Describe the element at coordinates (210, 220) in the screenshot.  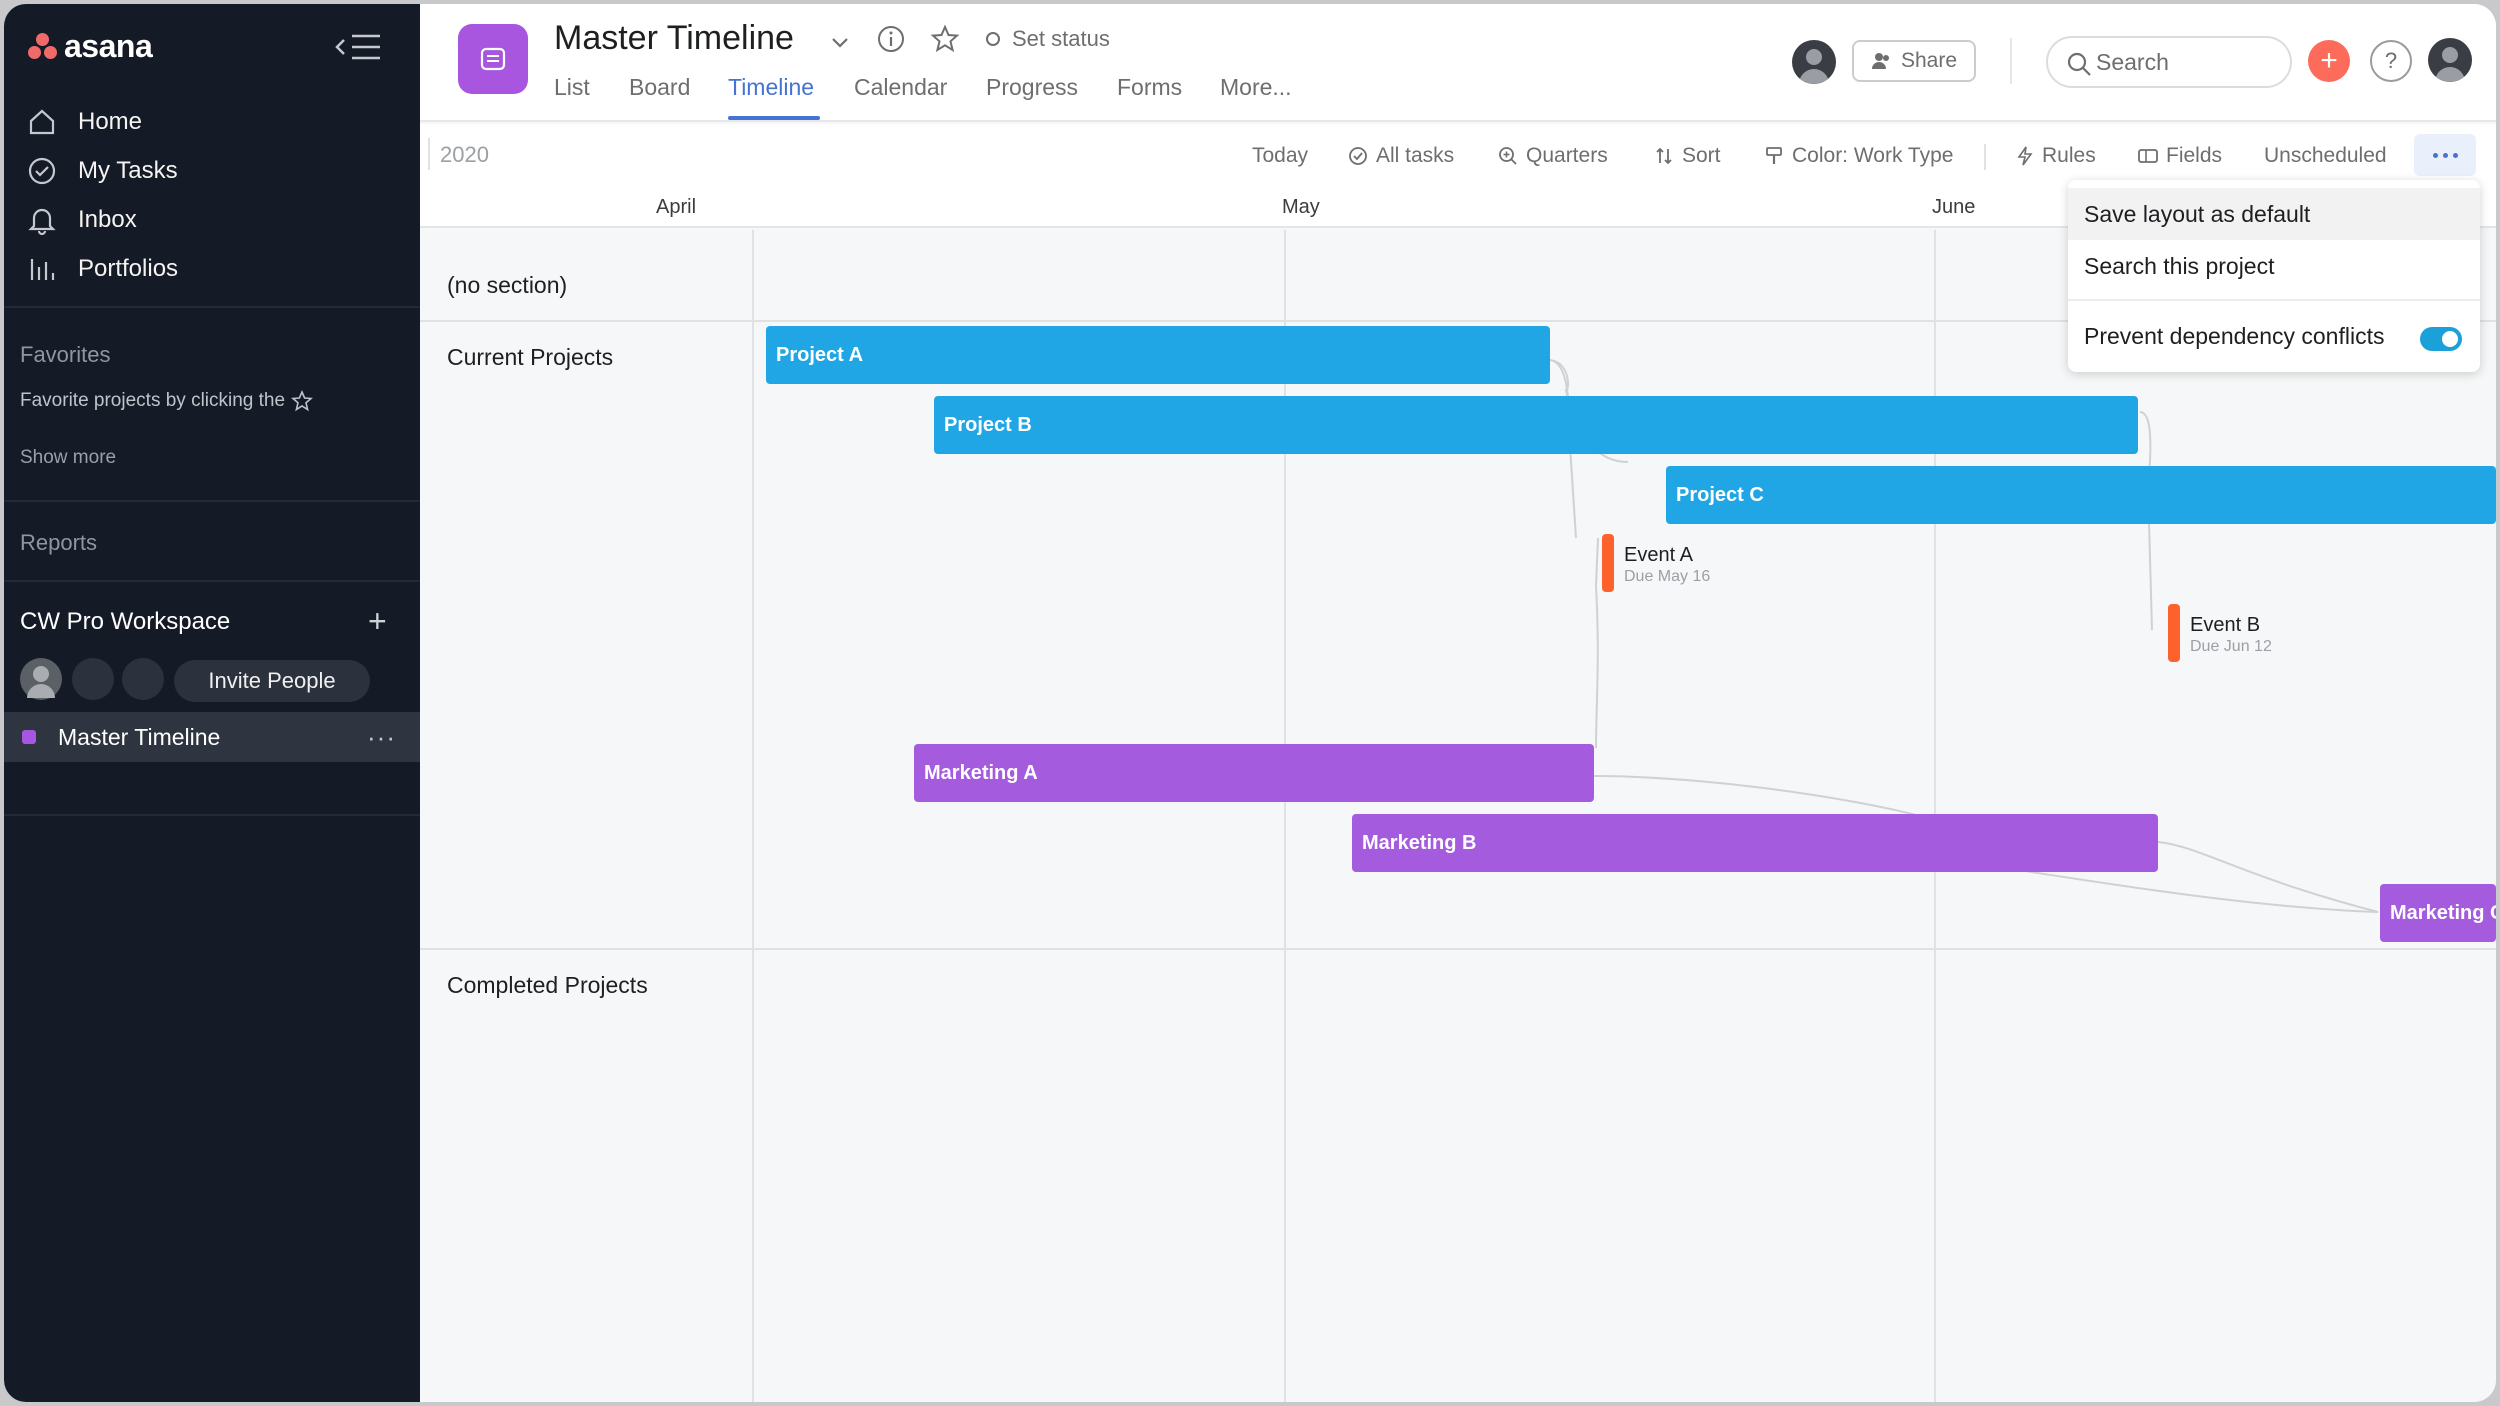
I see `nav-inbox: Inbox` at that location.